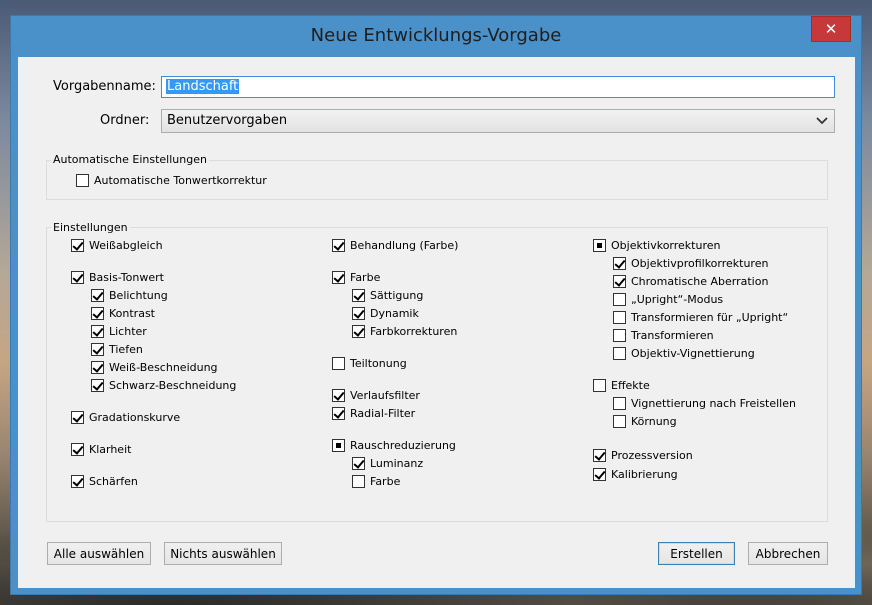  Describe the element at coordinates (822, 121) in the screenshot. I see `chevron-down-icon` at that location.